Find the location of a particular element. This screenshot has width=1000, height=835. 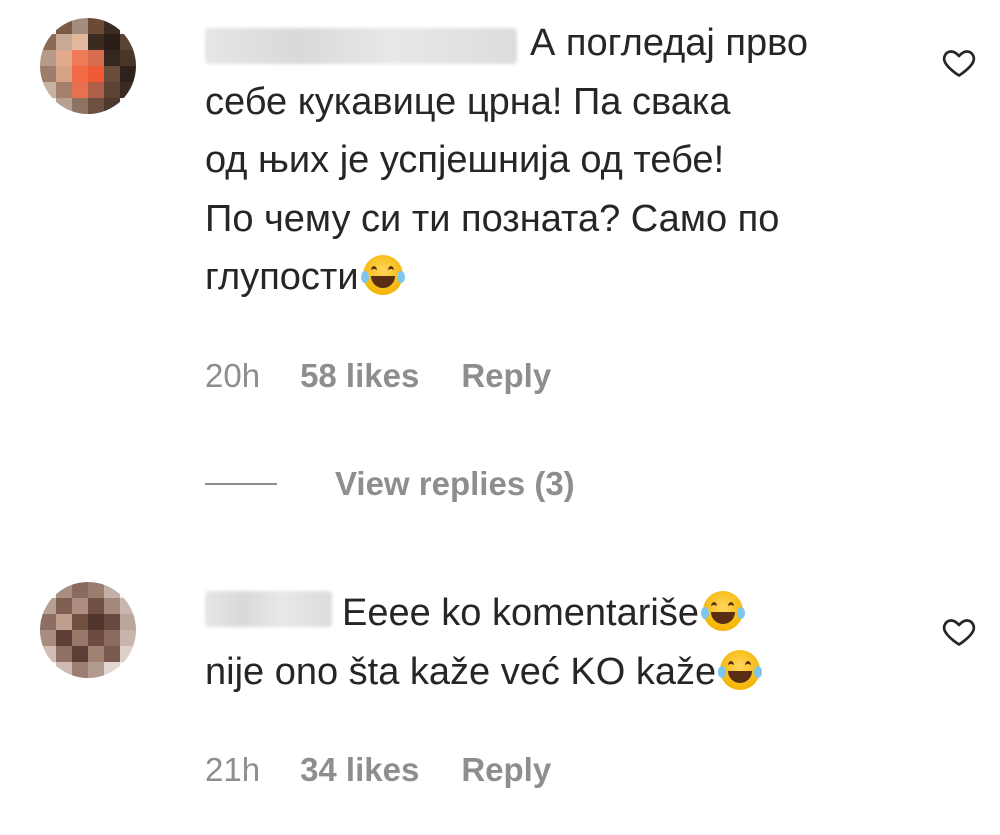

view-replies-label: View replies (3) is located at coordinates (455, 484).